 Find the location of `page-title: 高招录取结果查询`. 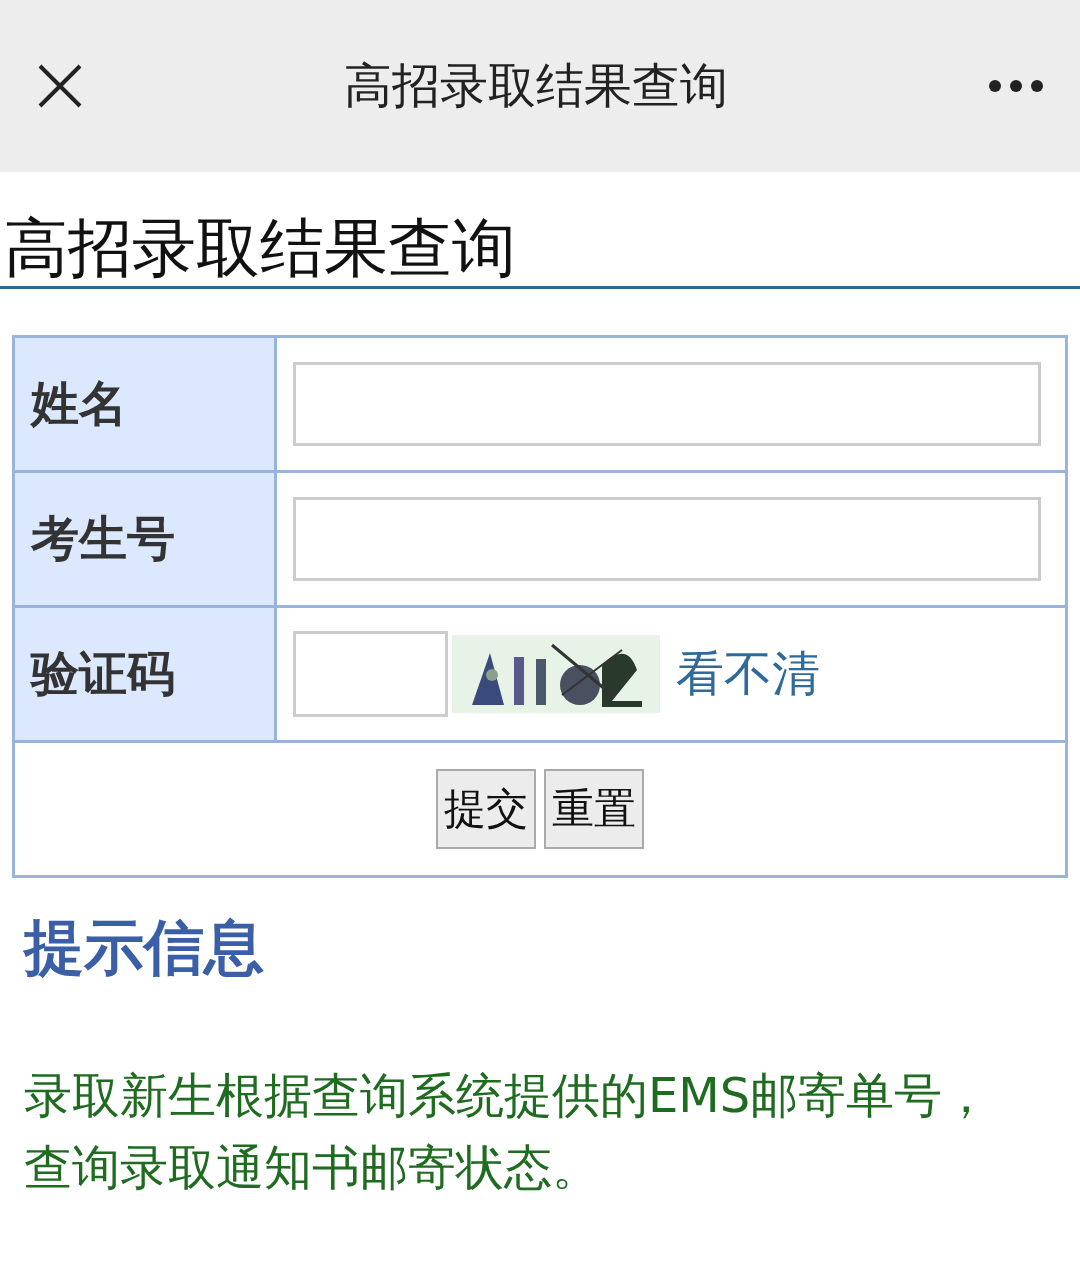

page-title: 高招录取结果查询 is located at coordinates (536, 85).